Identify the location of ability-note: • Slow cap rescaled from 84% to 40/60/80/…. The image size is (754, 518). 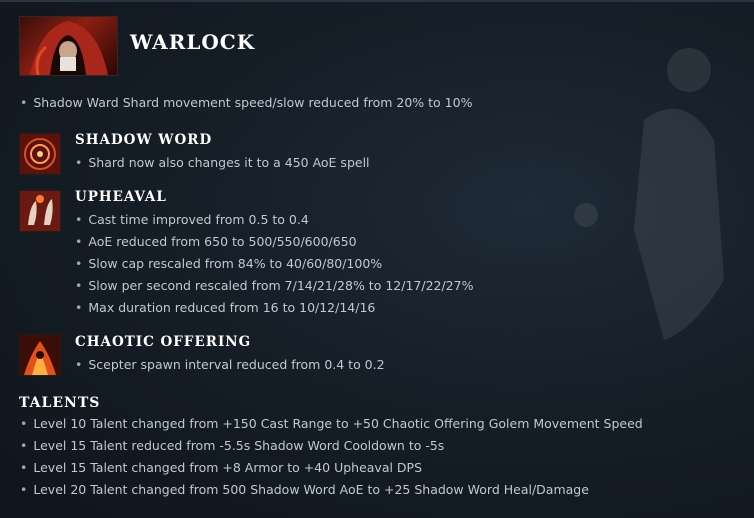
(229, 263).